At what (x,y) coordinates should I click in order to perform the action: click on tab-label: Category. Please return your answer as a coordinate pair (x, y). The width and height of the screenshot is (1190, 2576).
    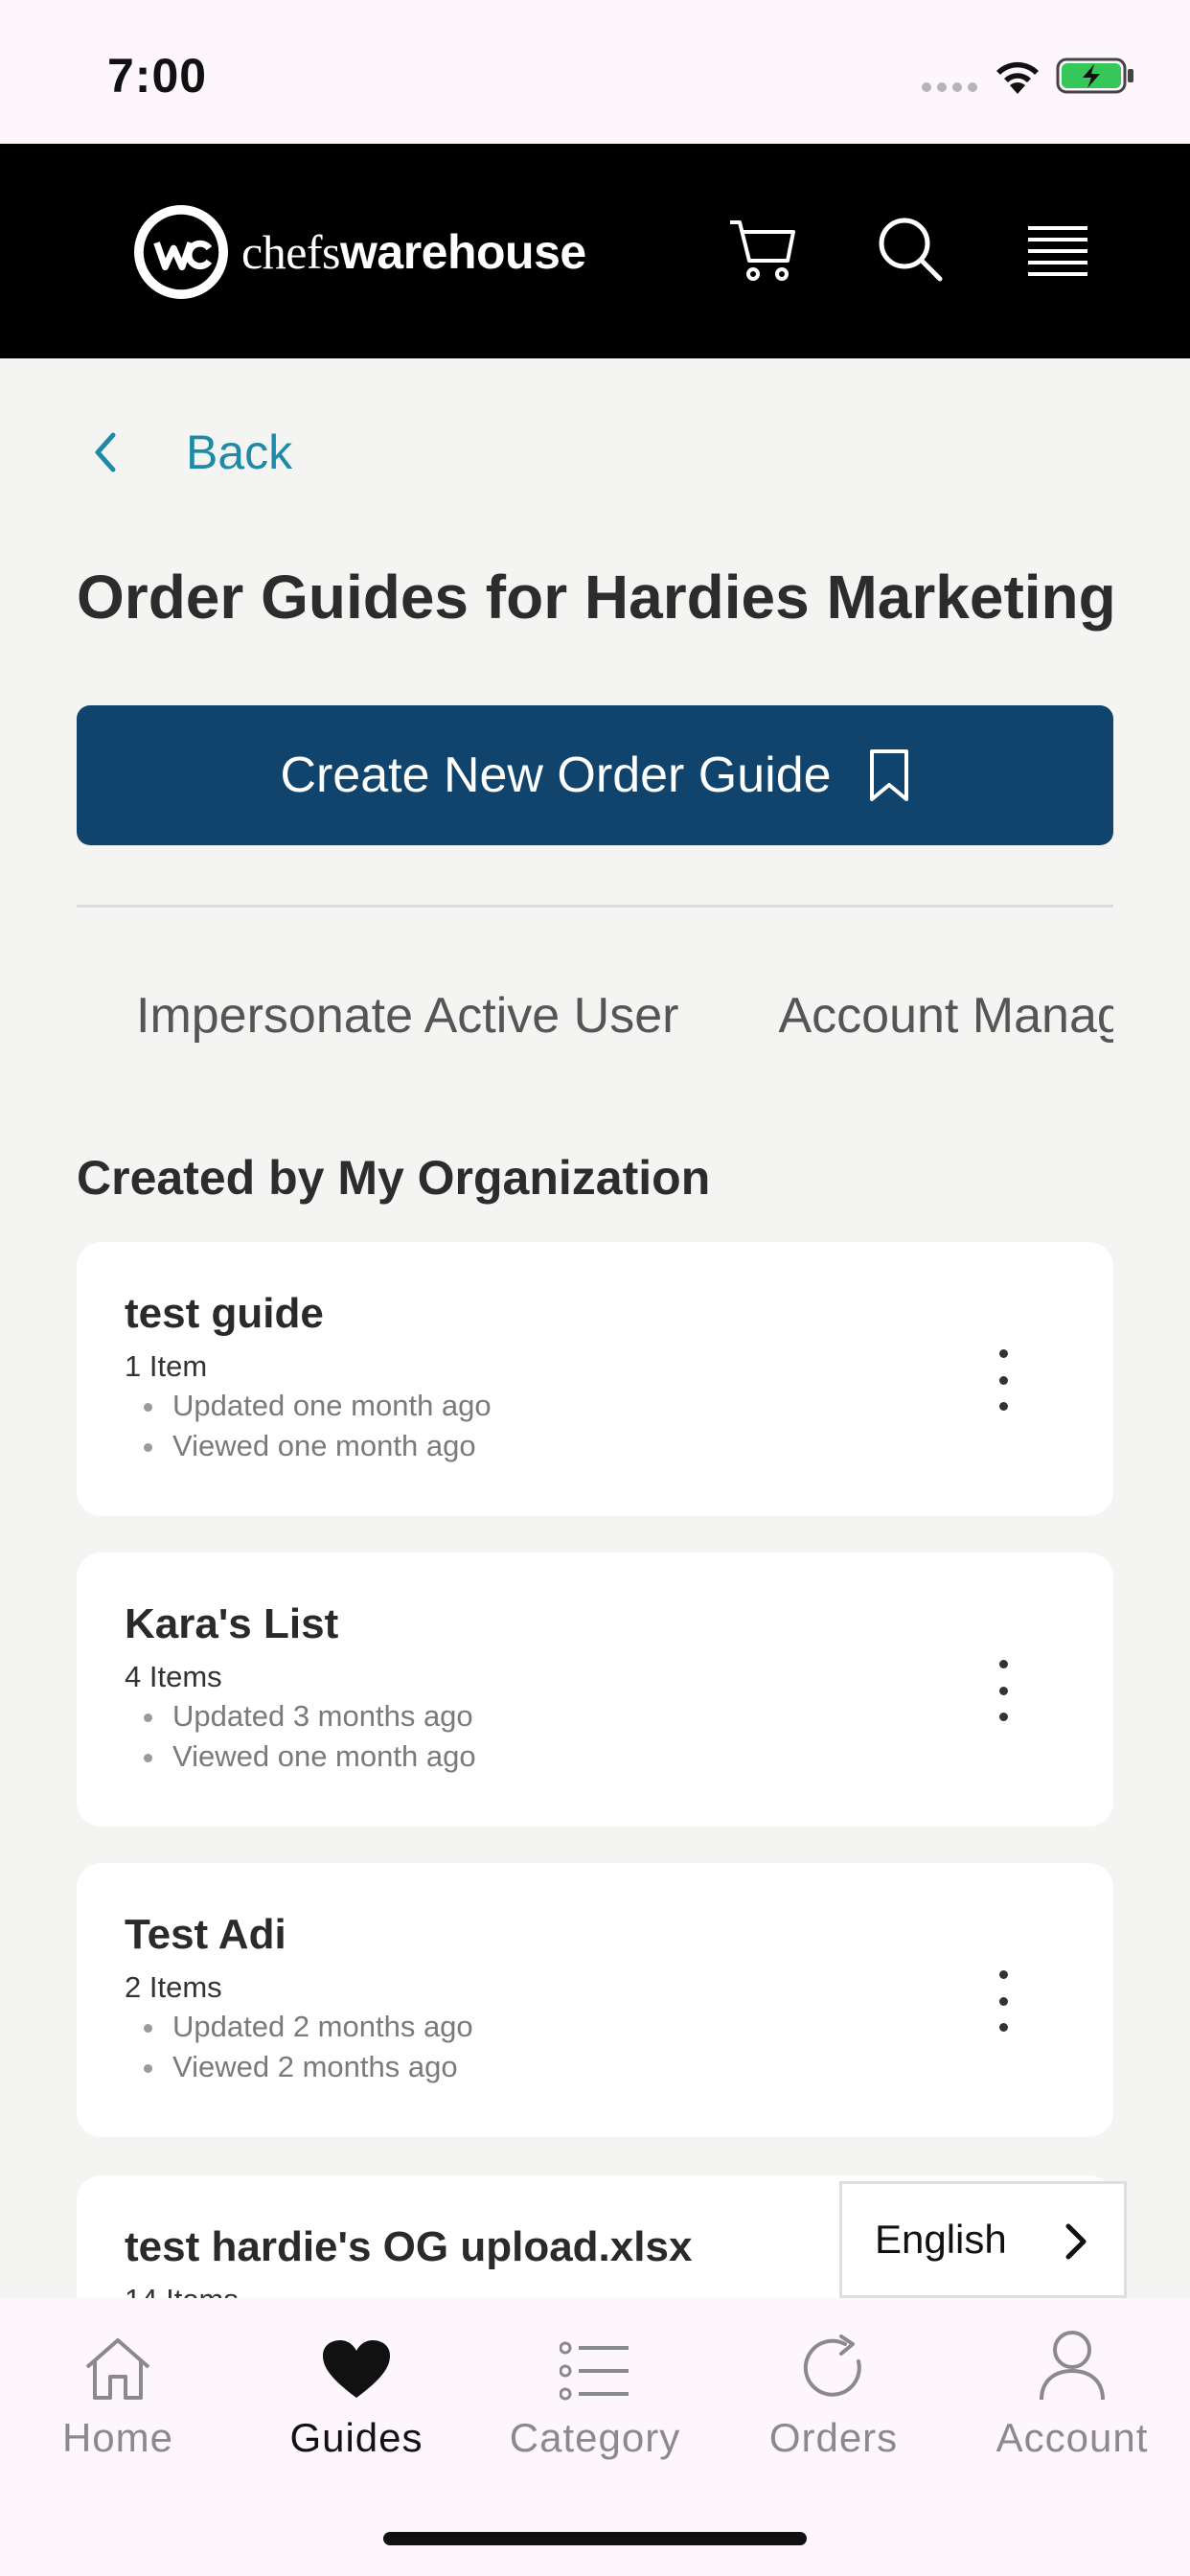
    Looking at the image, I should click on (595, 2437).